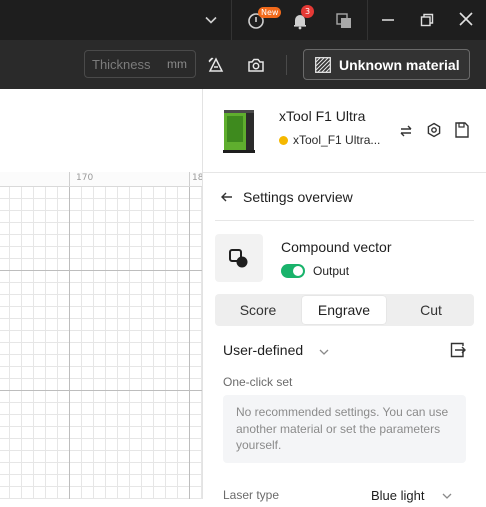 The width and height of the screenshot is (486, 507). I want to click on camera-icon, so click(256, 65).